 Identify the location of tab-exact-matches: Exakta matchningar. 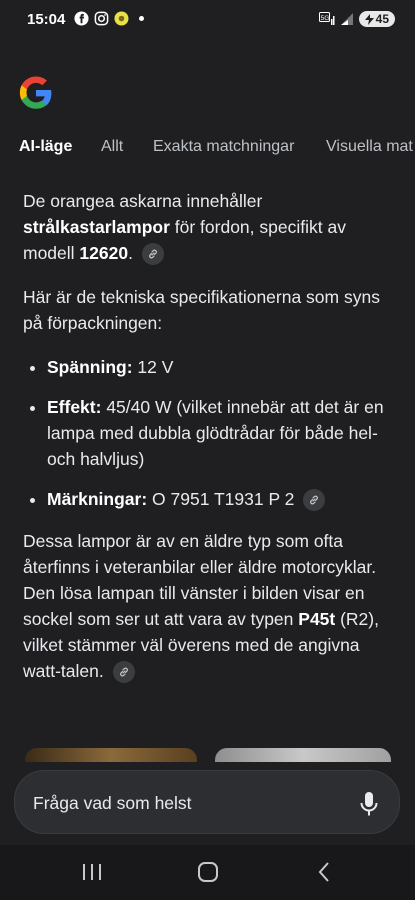
(223, 147).